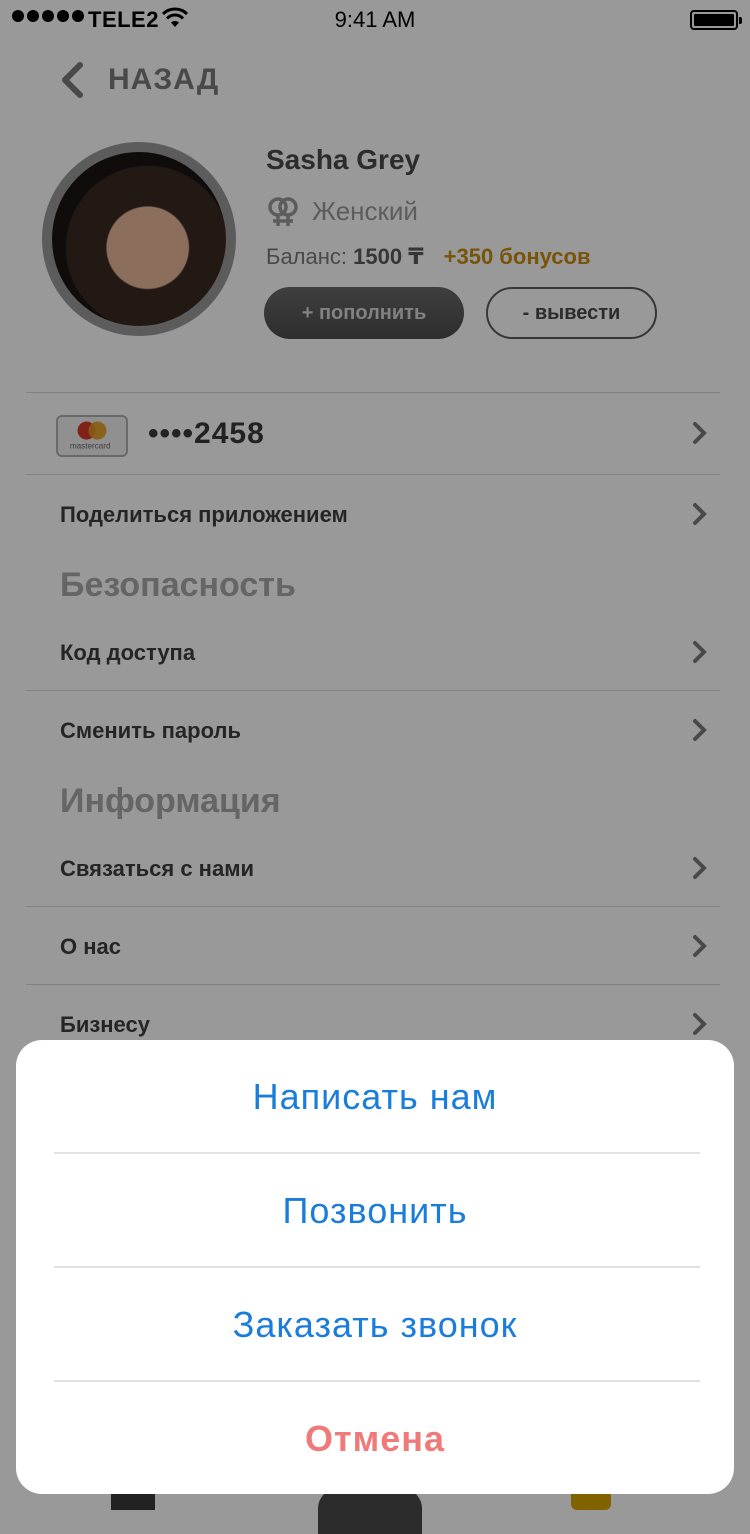 Image resolution: width=750 pixels, height=1534 pixels. Describe the element at coordinates (375, 1325) in the screenshot. I see `request-callback-button: Заказать звонок` at that location.